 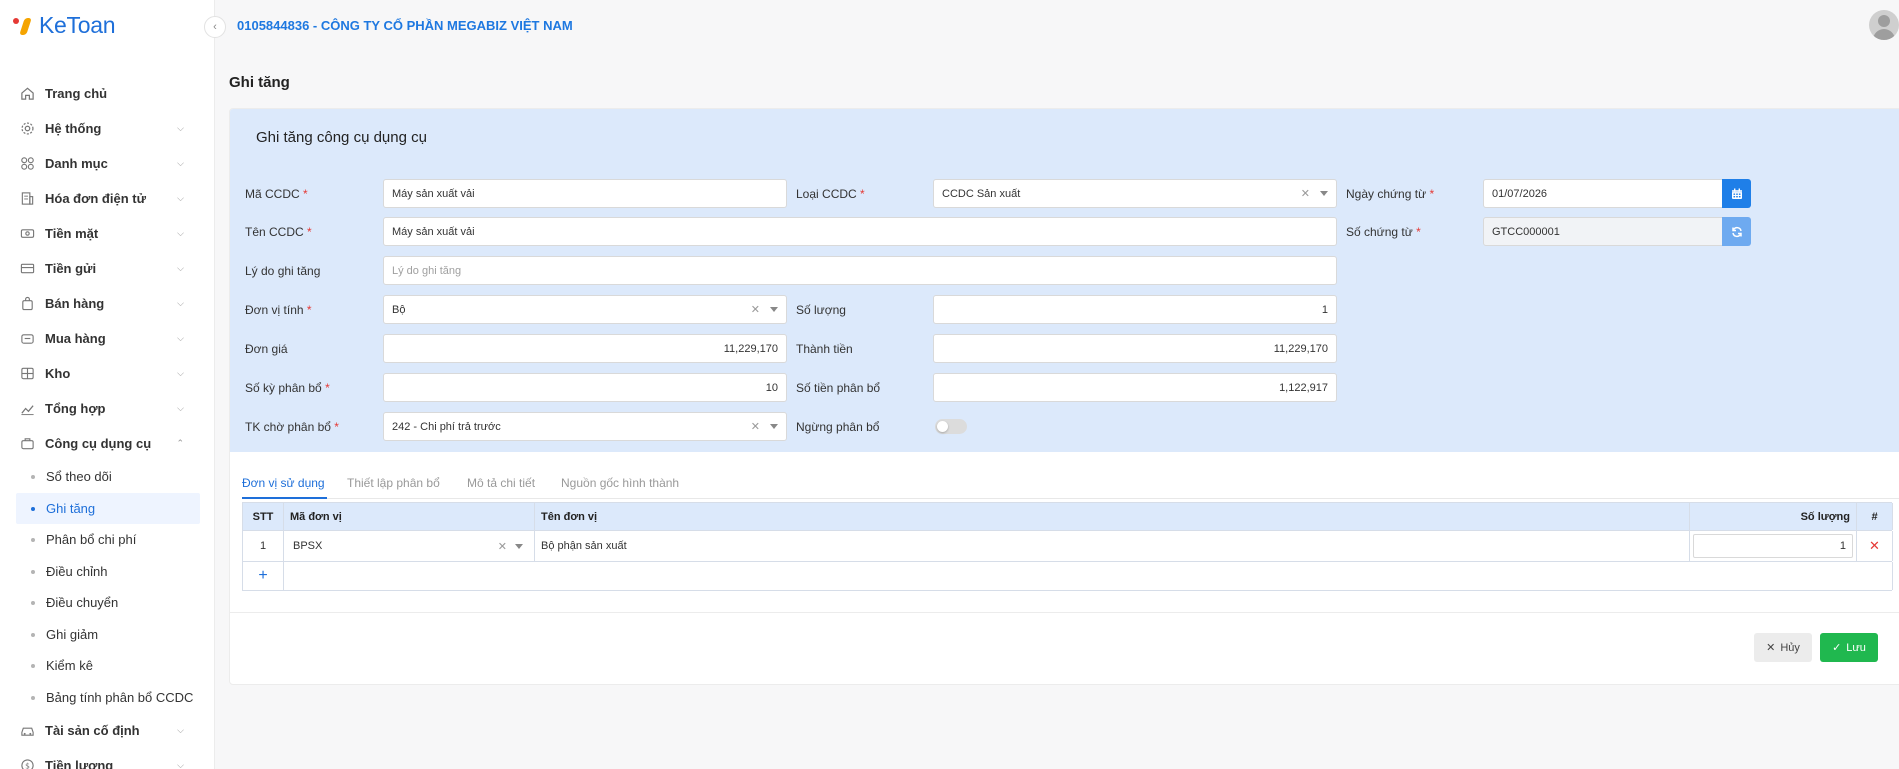 I want to click on so-ky-phan-bo-label: Số kỳ phân bổ *, so click(x=287, y=388).